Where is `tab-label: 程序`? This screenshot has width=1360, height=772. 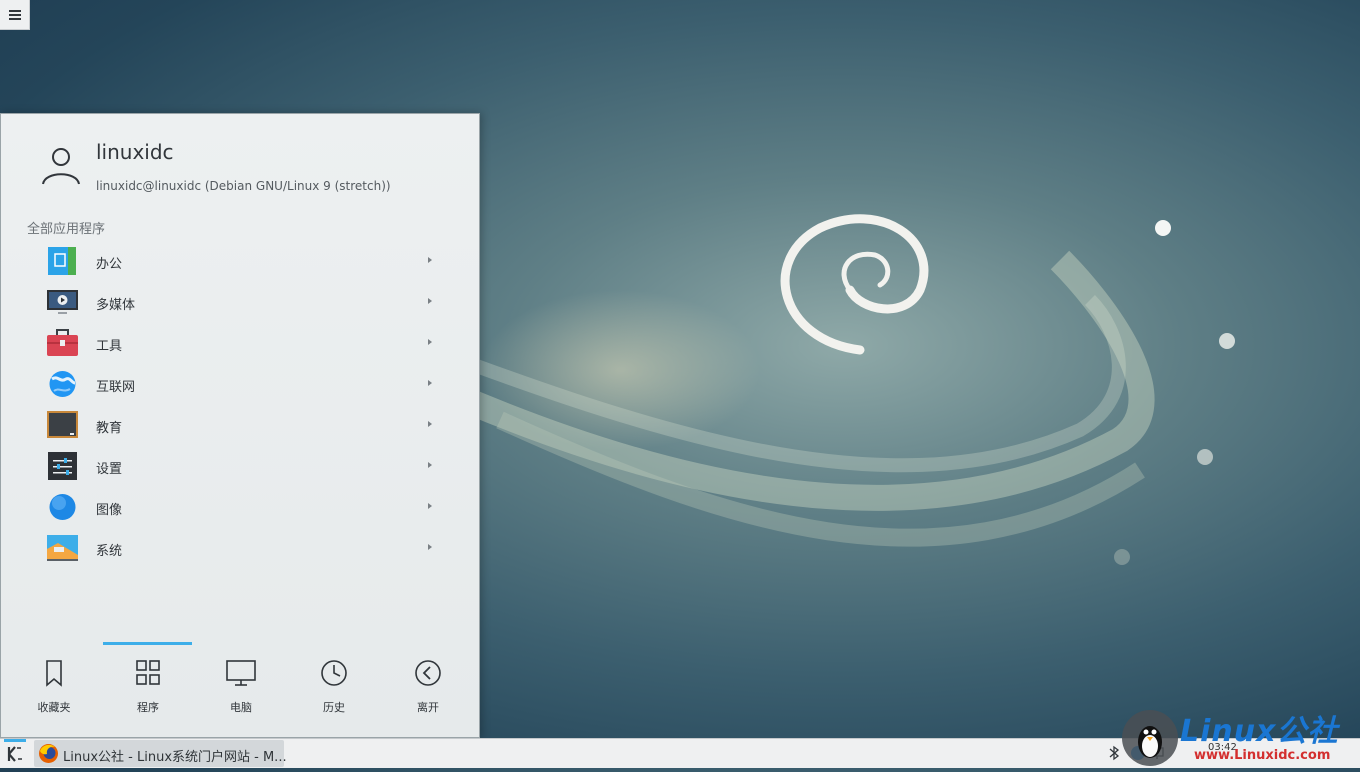 tab-label: 程序 is located at coordinates (148, 707).